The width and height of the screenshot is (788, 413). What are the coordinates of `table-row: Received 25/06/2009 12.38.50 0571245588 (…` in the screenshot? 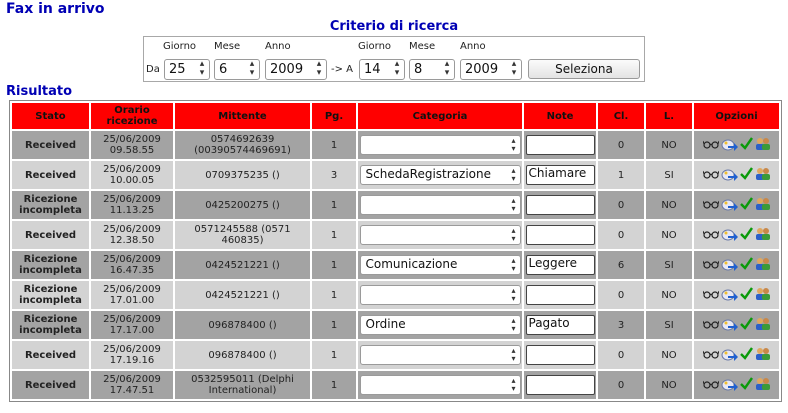 It's located at (395, 235).